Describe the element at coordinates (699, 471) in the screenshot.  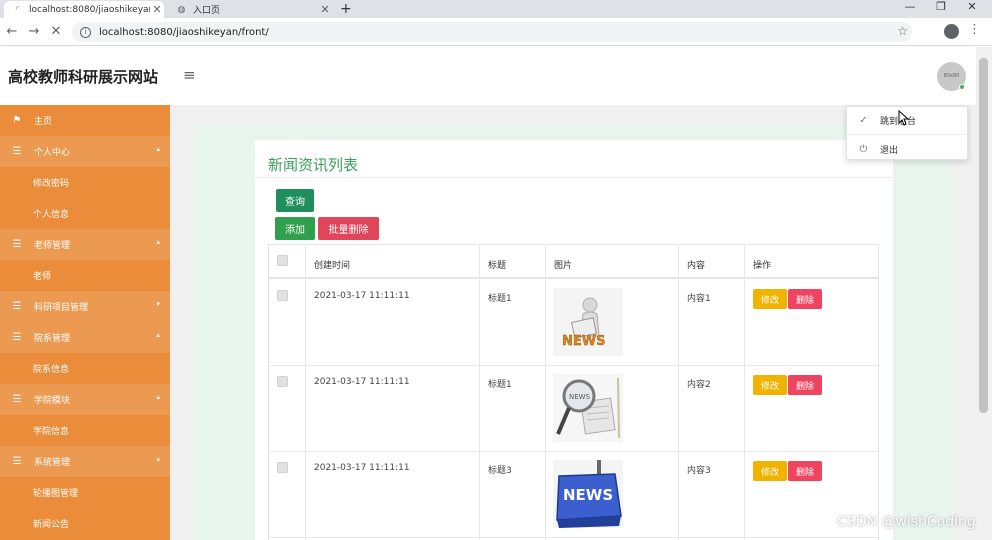
I see `row-content: 内容3` at that location.